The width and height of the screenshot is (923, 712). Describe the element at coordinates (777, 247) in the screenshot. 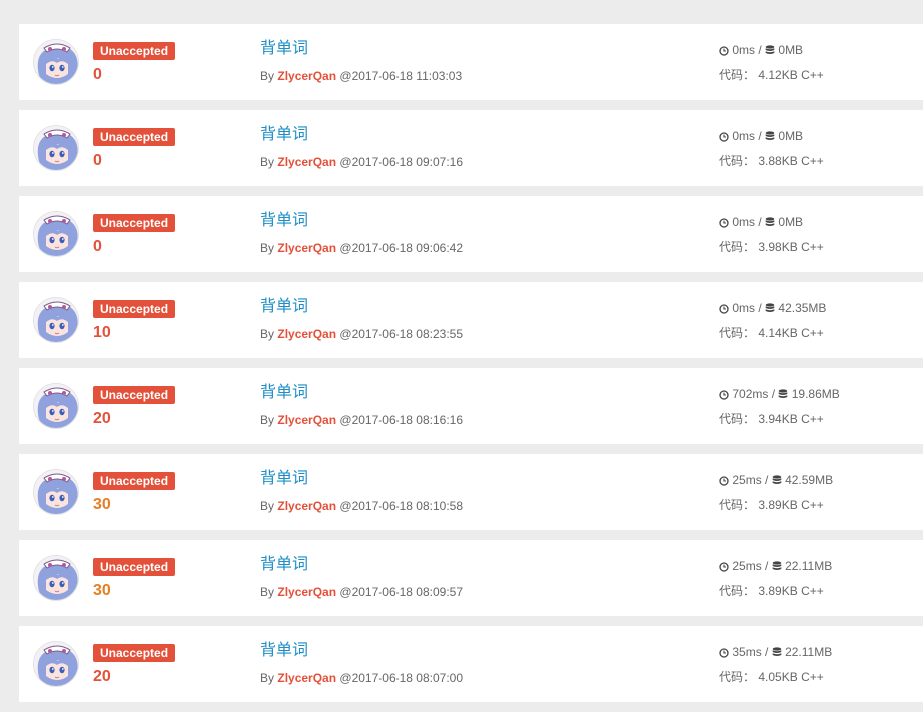

I see `code-size: 3.98KB` at that location.